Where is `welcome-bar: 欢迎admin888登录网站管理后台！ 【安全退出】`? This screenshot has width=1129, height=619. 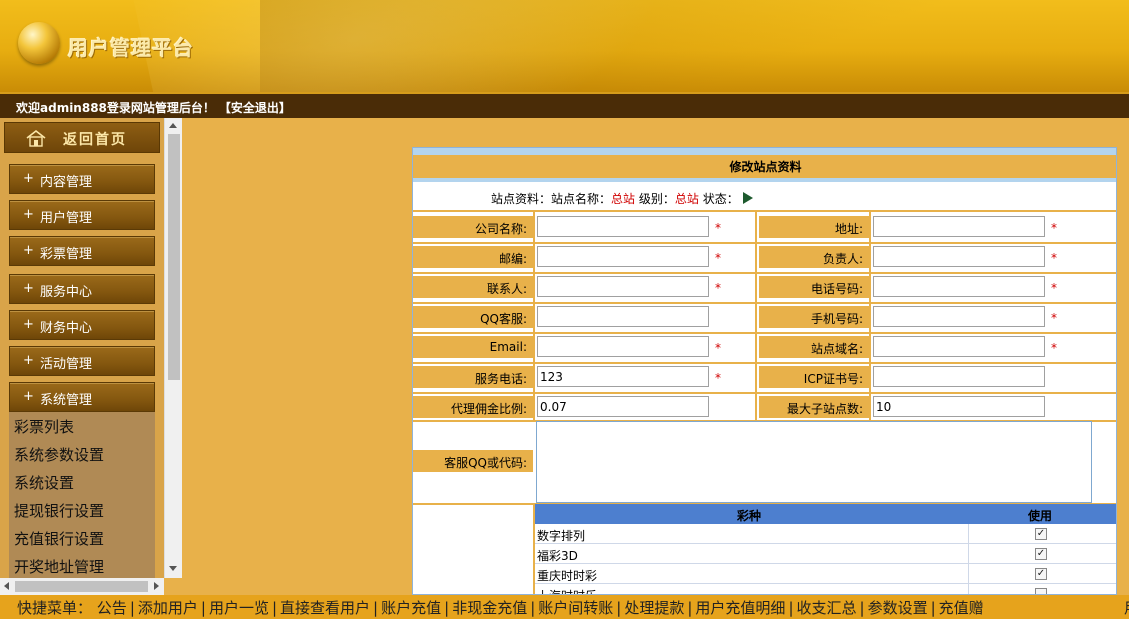
welcome-bar: 欢迎admin888登录网站管理后台！ 【安全退出】 is located at coordinates (564, 105).